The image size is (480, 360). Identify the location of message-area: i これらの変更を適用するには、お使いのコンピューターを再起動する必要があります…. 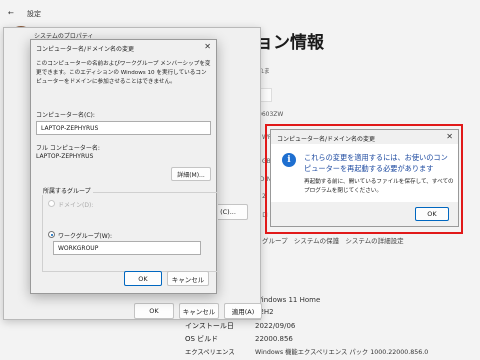
(364, 173).